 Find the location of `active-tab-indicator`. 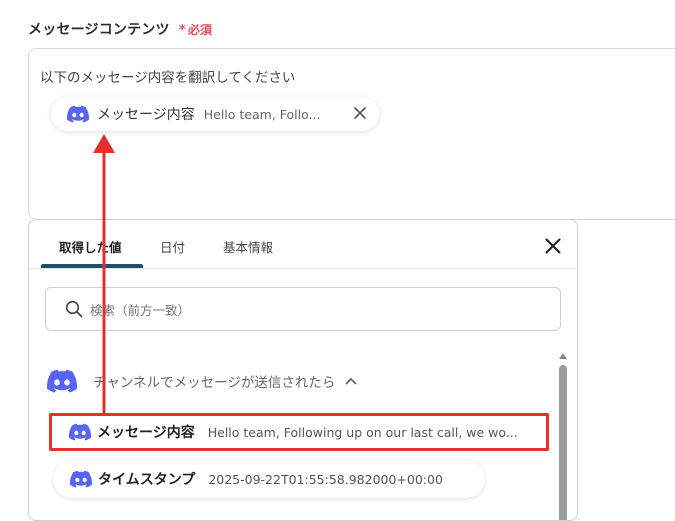

active-tab-indicator is located at coordinates (92, 266).